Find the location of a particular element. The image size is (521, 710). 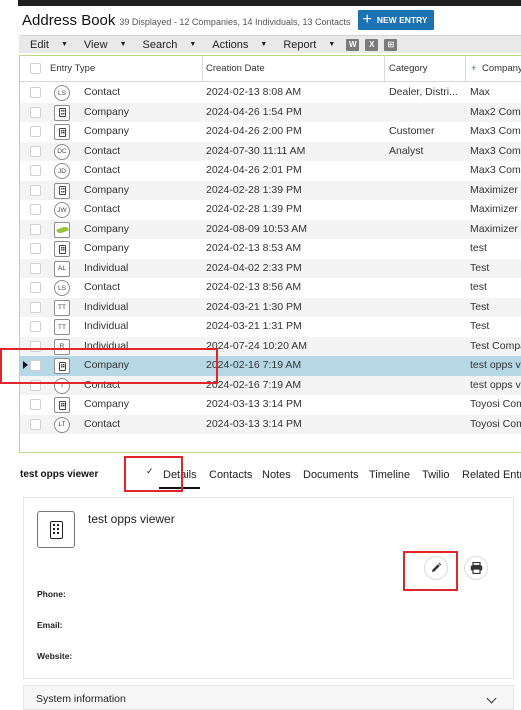

cell-company: test opps v is located at coordinates (495, 384).